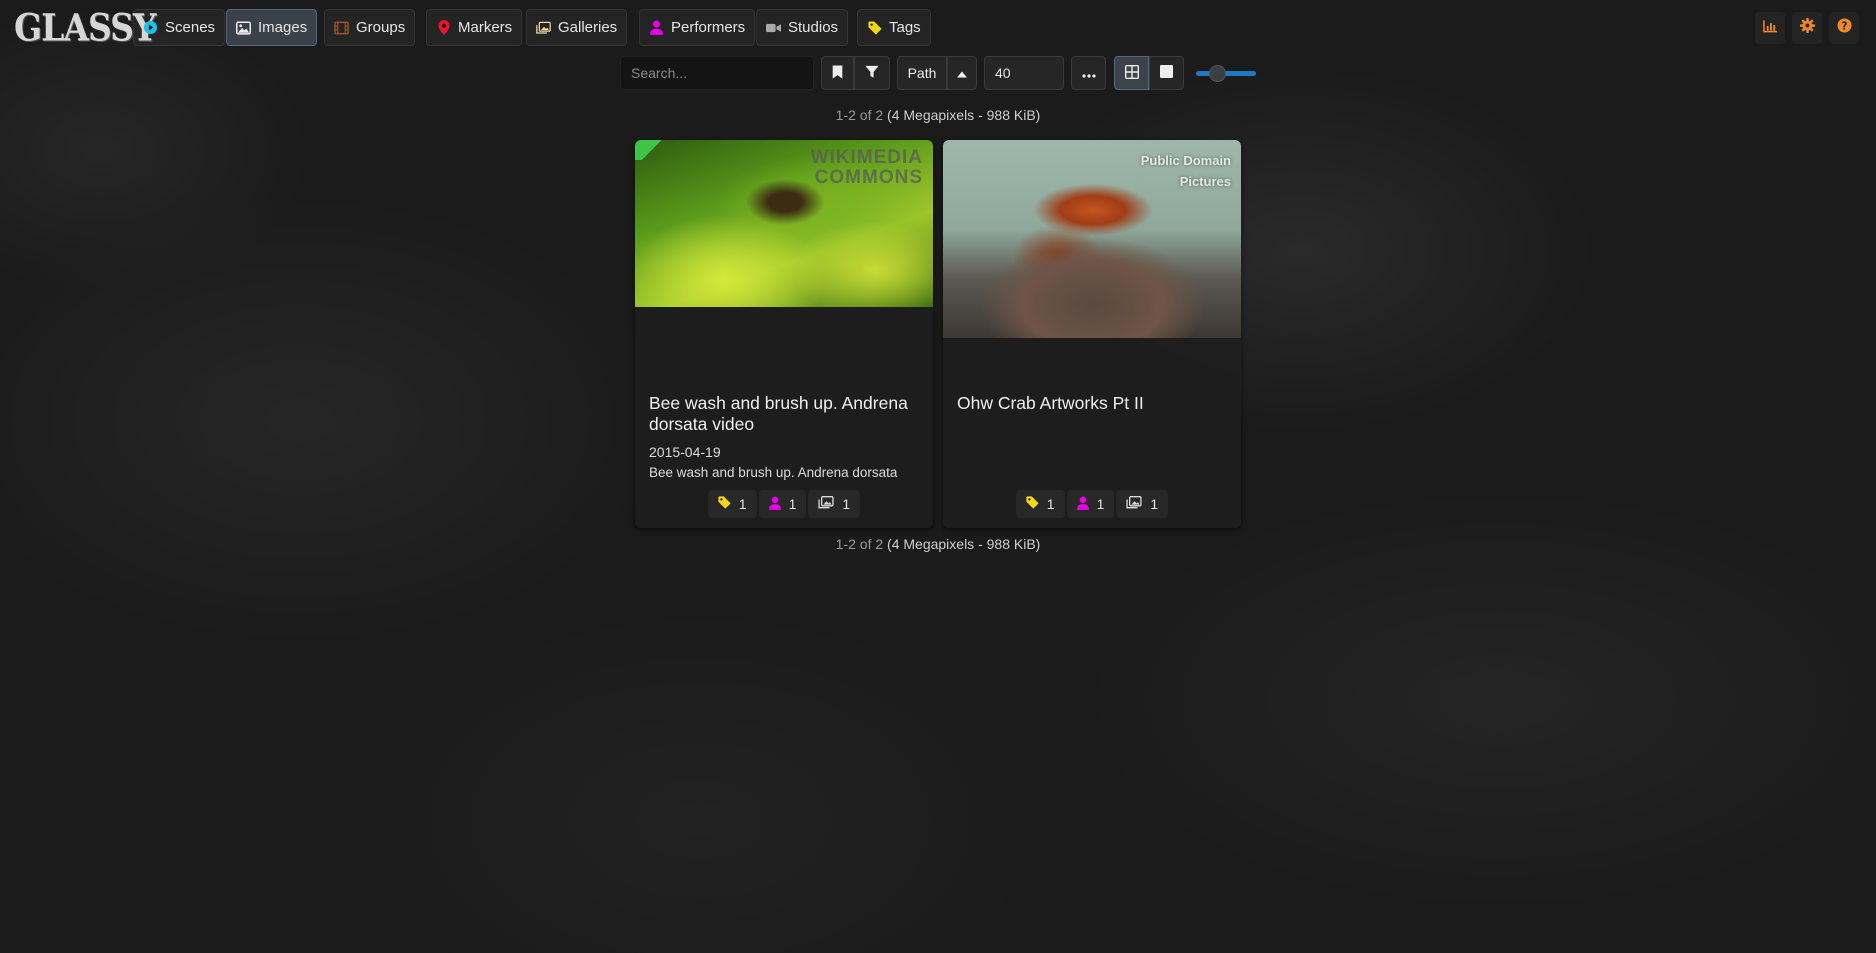  What do you see at coordinates (243, 27) in the screenshot?
I see `image-icon` at bounding box center [243, 27].